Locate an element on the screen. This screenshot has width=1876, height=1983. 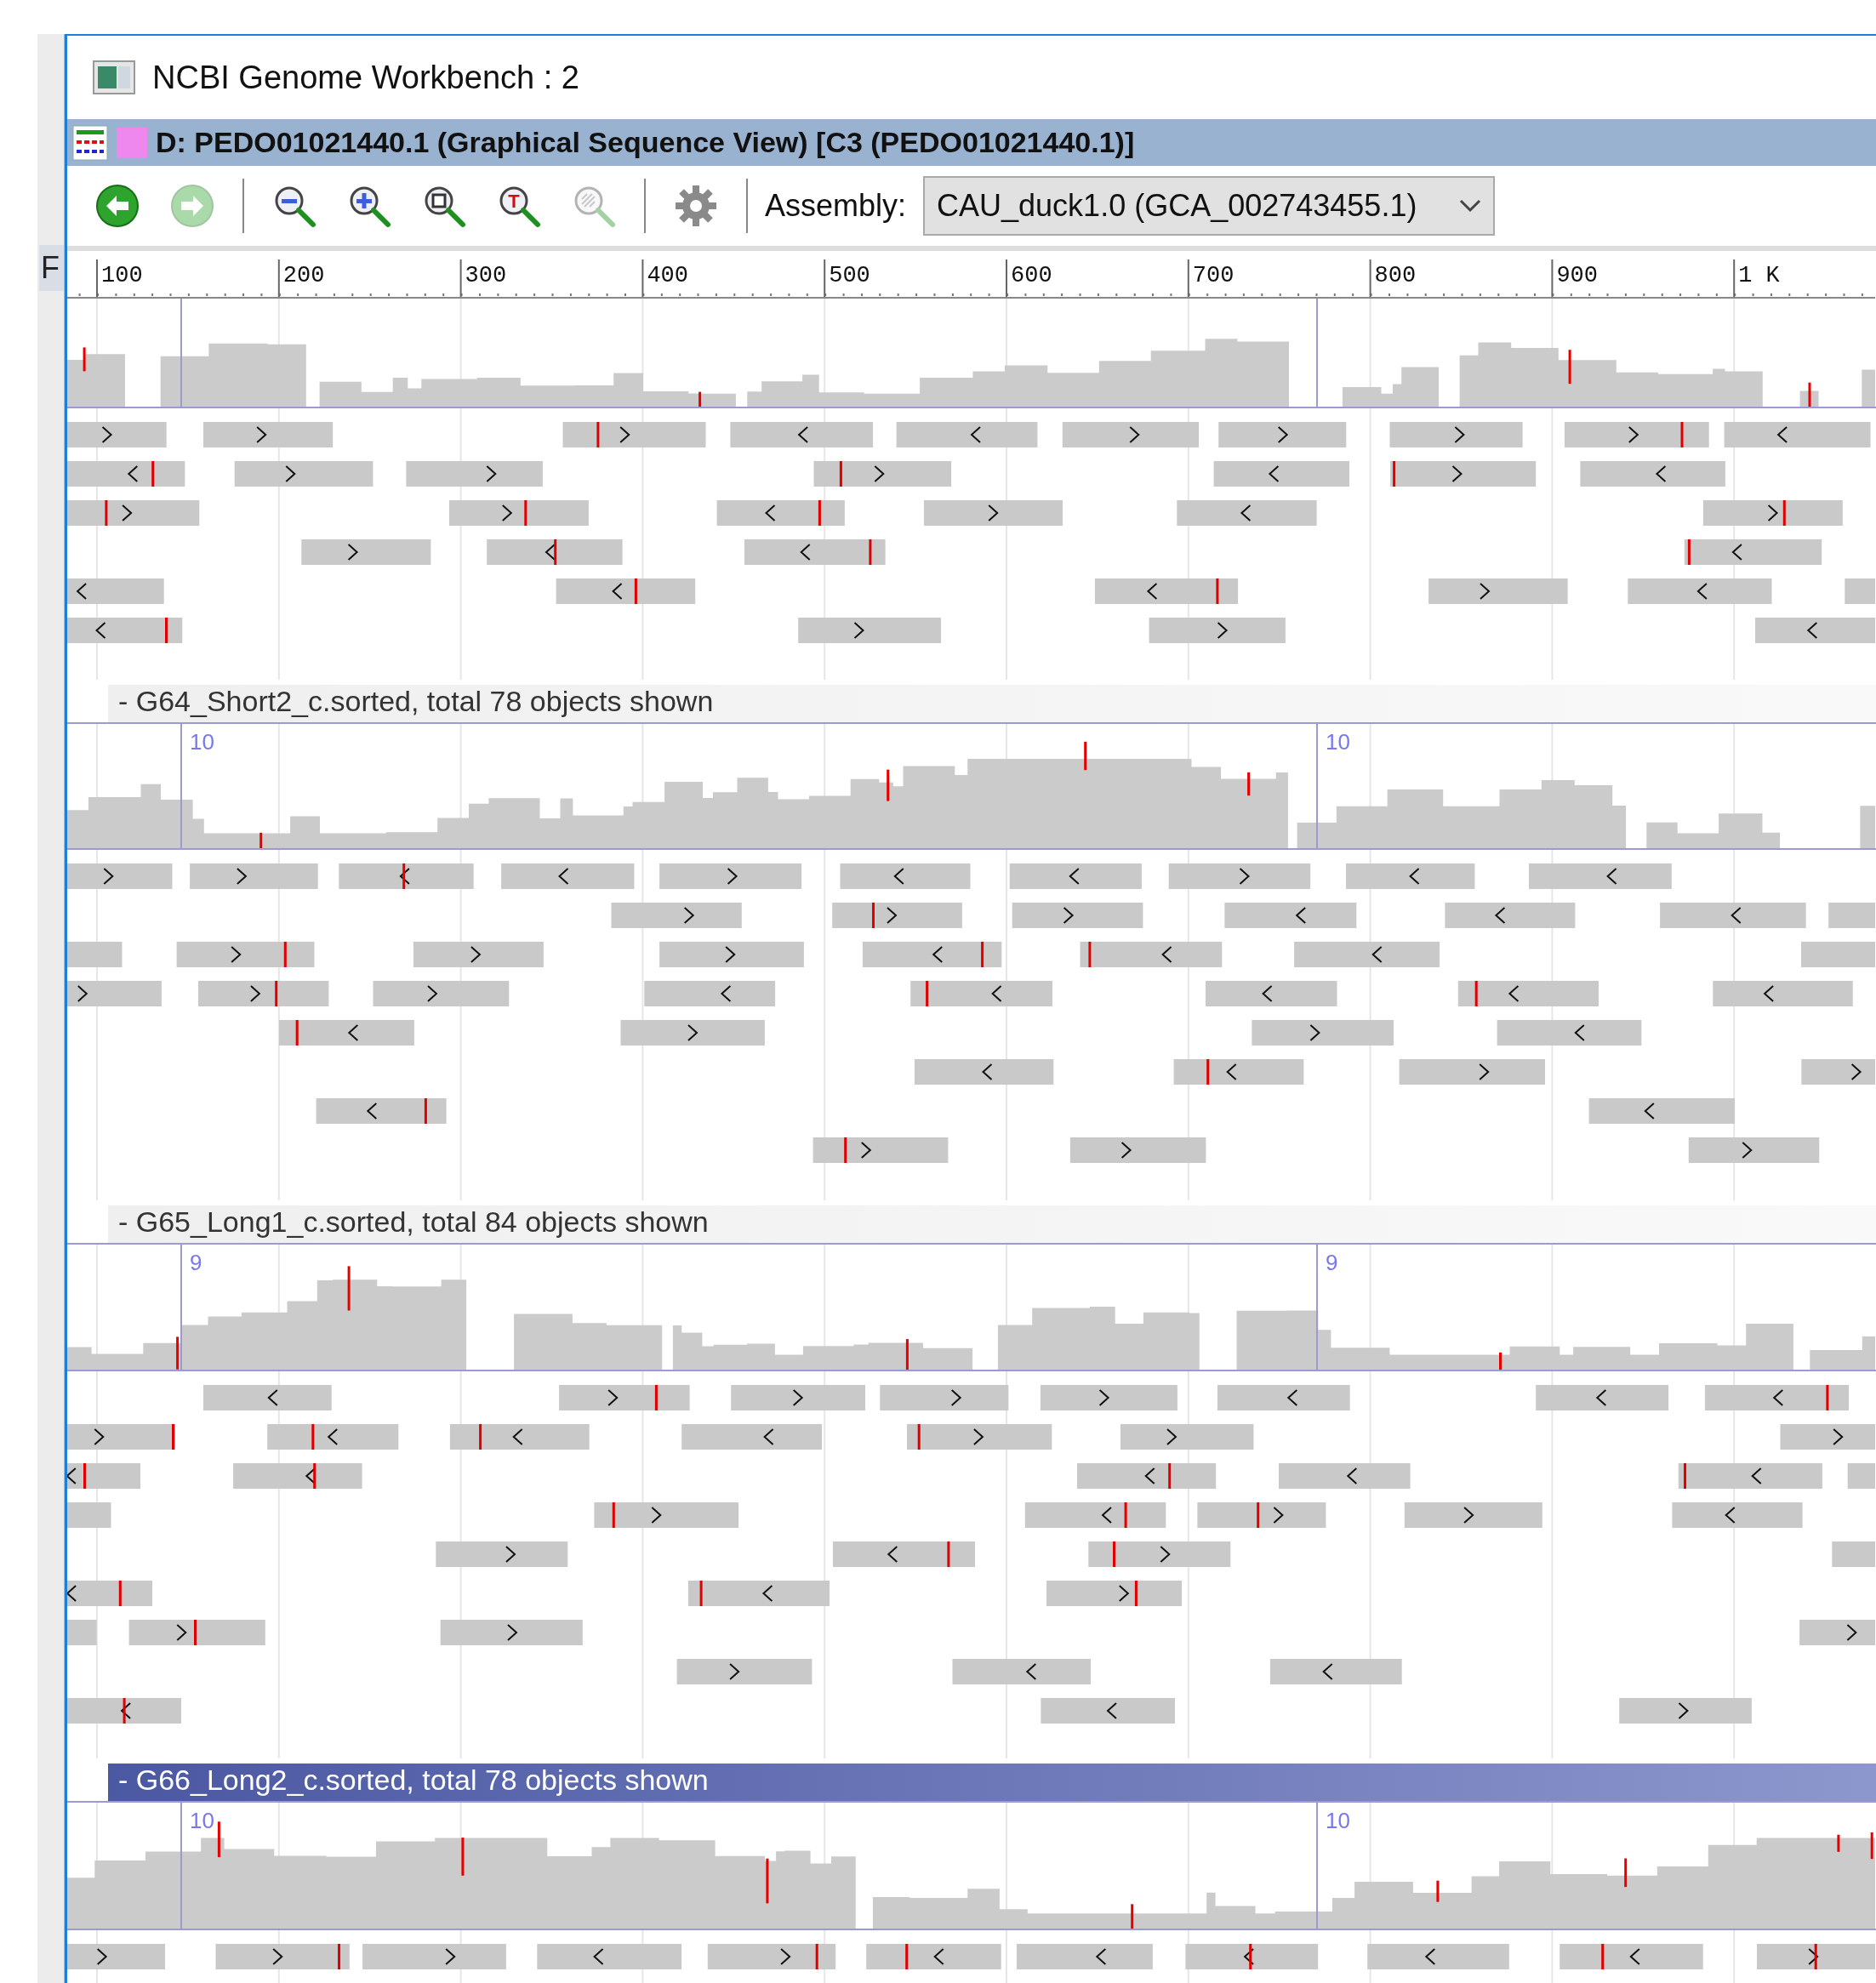
ruler-label: 300 is located at coordinates (486, 275).